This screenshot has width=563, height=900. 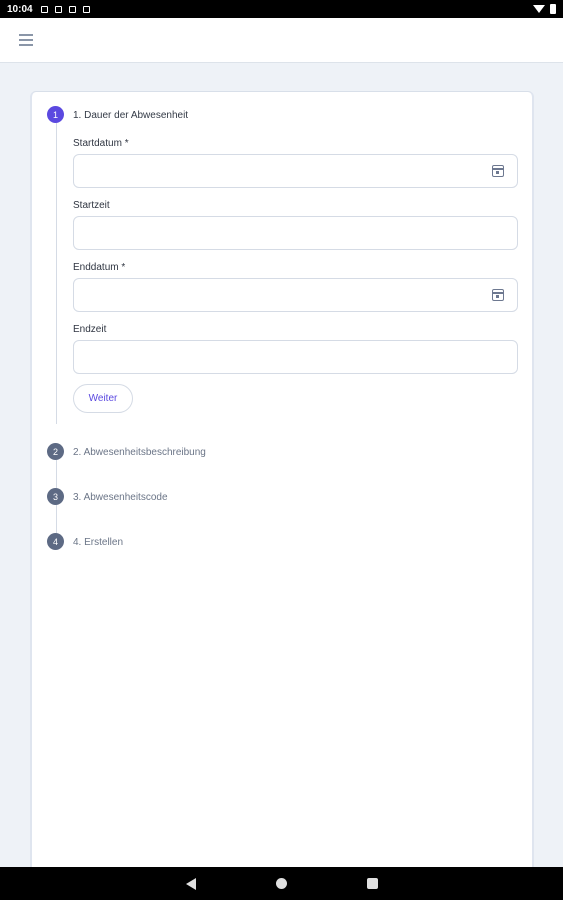 I want to click on step-4-title: 4. Erstellen, so click(x=98, y=542).